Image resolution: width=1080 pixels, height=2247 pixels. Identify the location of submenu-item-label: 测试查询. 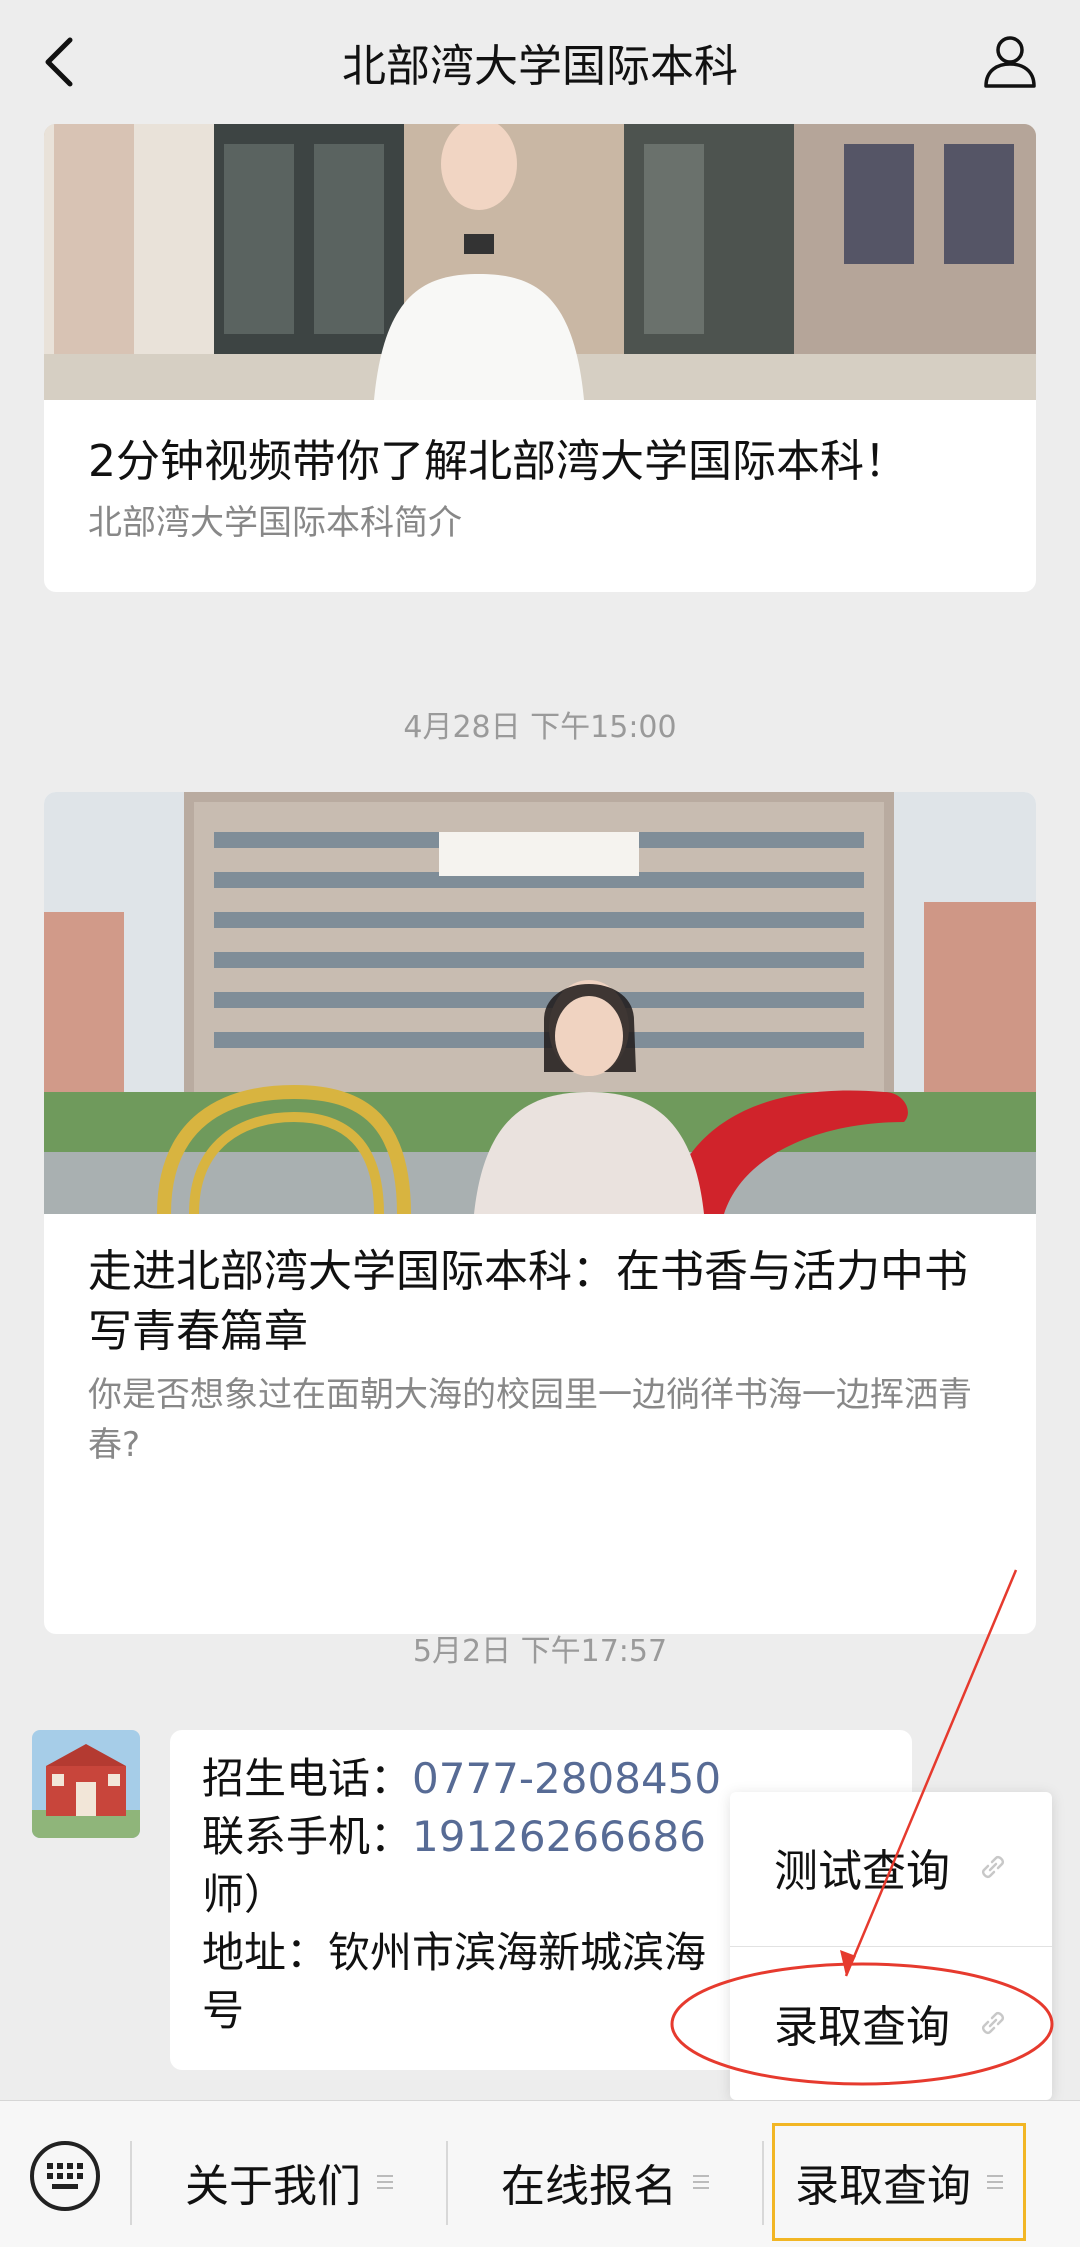
(862, 1871).